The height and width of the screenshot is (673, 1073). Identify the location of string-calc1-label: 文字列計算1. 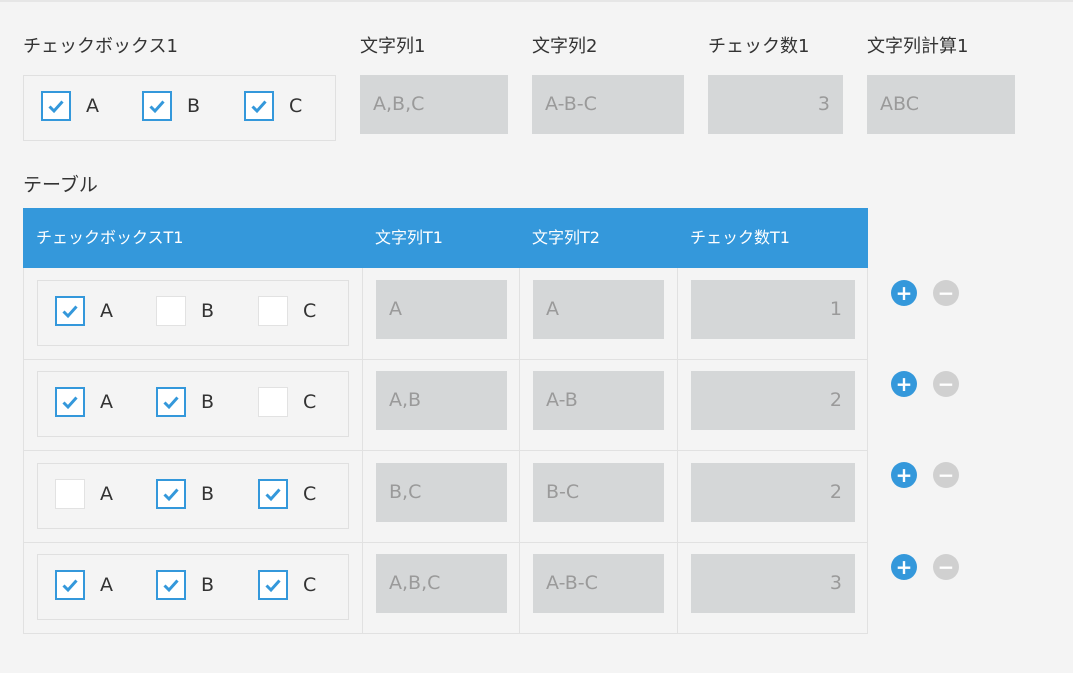
(918, 46).